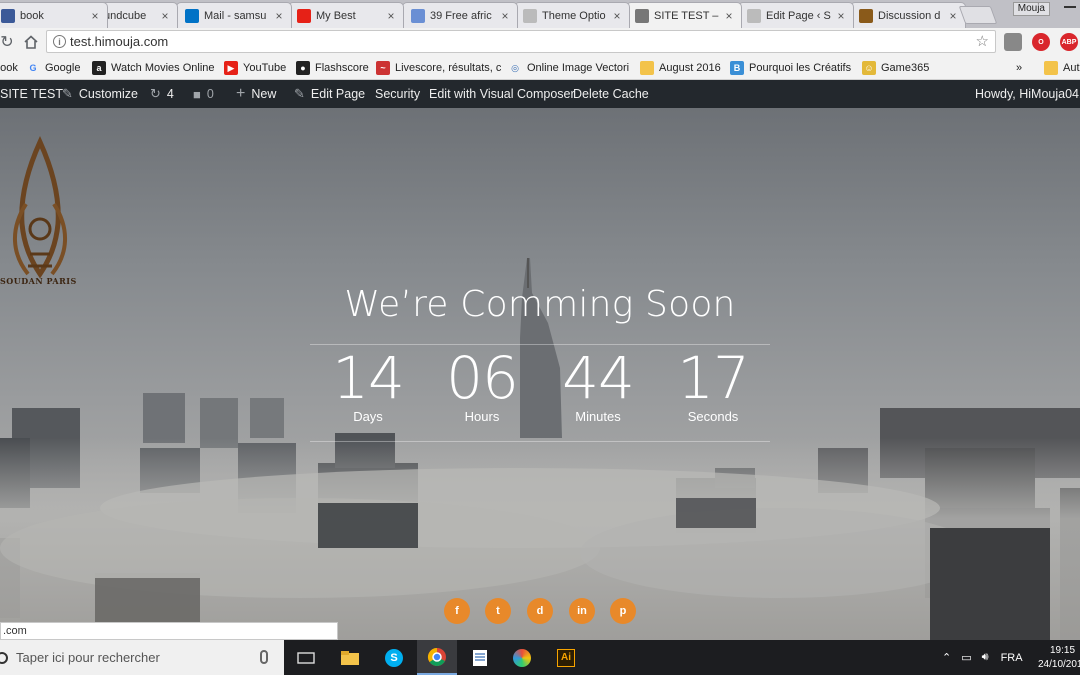 The width and height of the screenshot is (1080, 675). I want to click on bookmark-item: book, so click(9, 68).